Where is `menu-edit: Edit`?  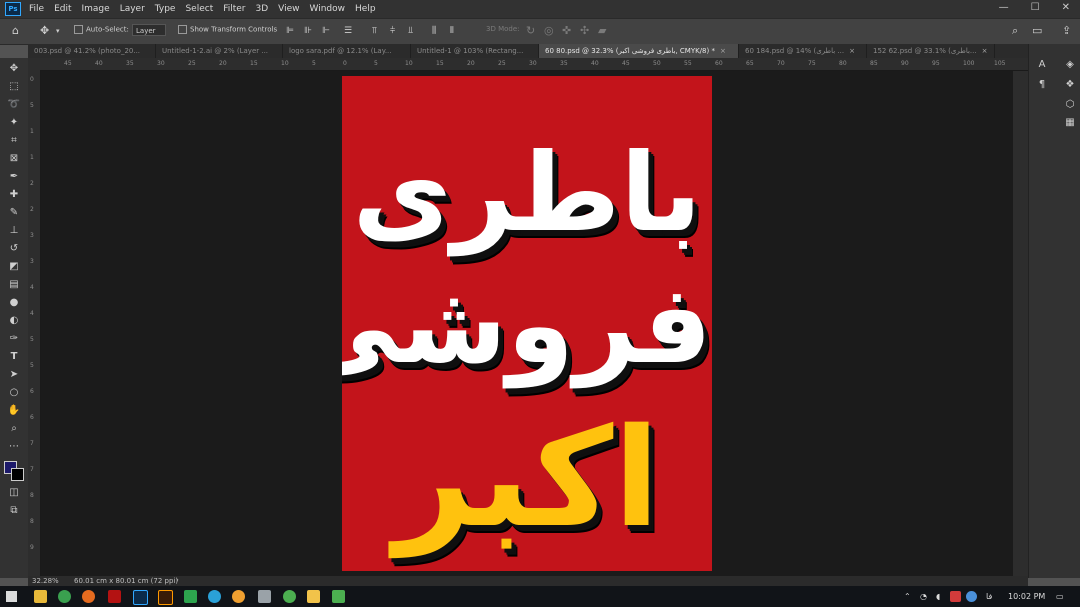 menu-edit: Edit is located at coordinates (62, 9).